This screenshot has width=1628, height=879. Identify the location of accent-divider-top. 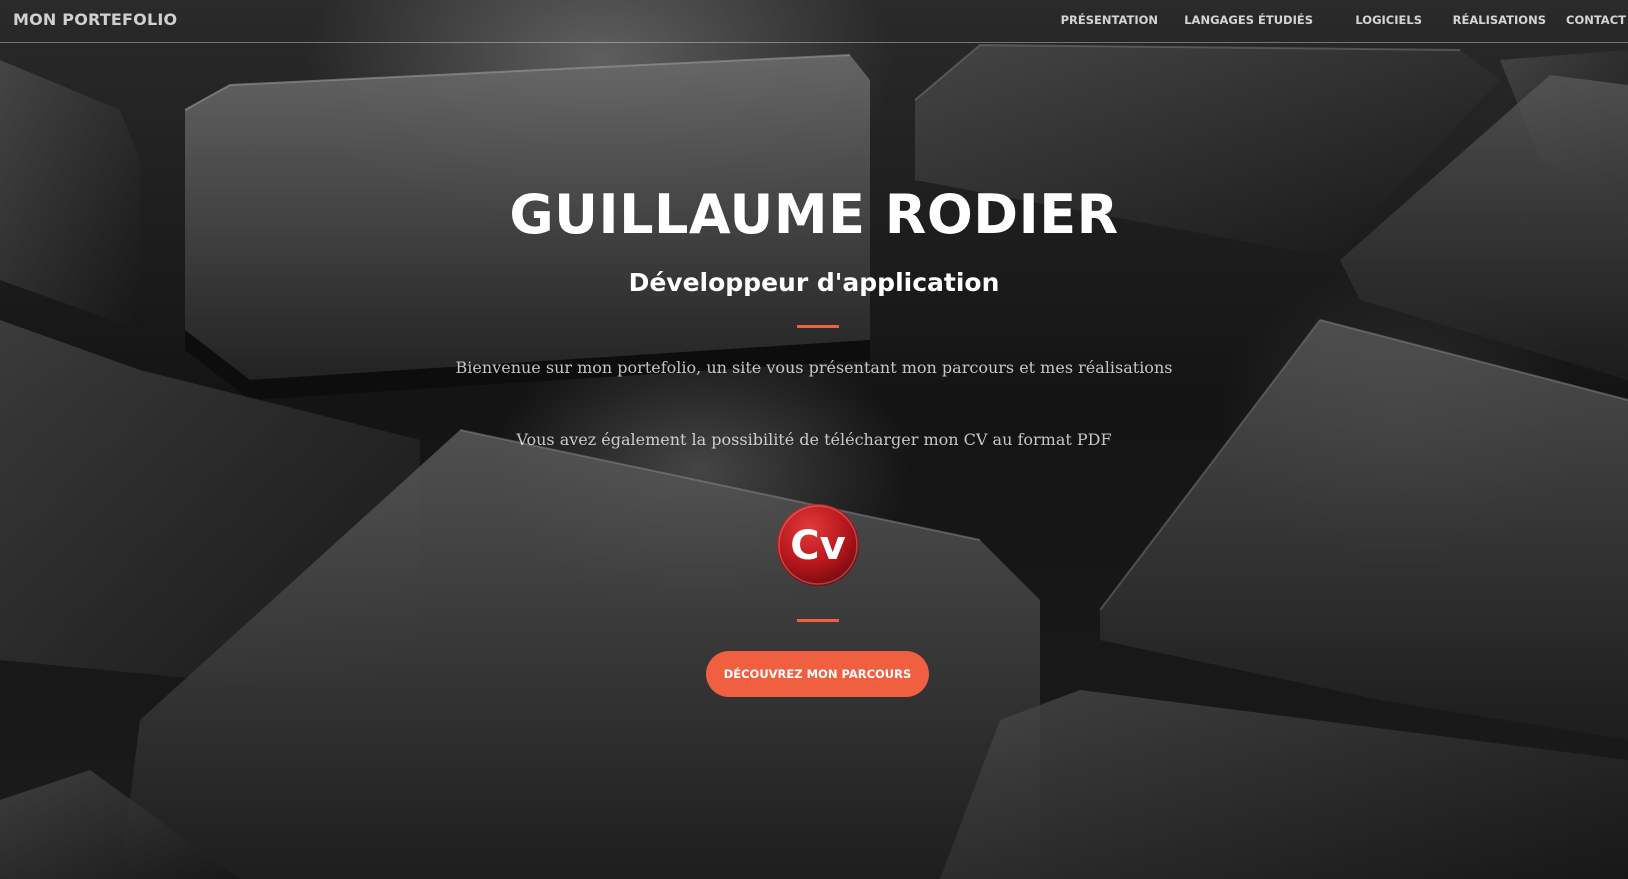
(818, 326).